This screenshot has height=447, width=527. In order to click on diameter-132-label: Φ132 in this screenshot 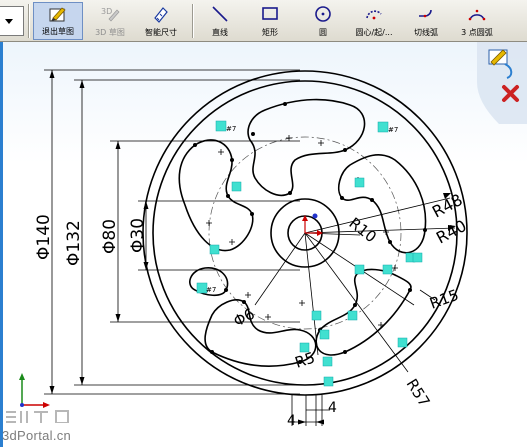, I will do `click(74, 243)`.